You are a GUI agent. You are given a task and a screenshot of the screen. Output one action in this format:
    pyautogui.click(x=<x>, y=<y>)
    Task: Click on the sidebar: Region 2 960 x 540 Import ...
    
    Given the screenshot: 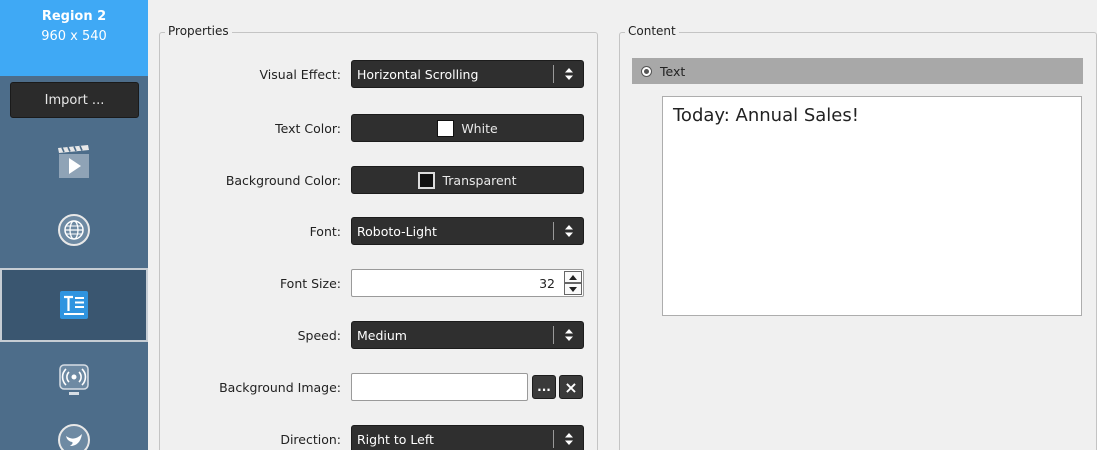 What is the action you would take?
    pyautogui.click(x=74, y=225)
    